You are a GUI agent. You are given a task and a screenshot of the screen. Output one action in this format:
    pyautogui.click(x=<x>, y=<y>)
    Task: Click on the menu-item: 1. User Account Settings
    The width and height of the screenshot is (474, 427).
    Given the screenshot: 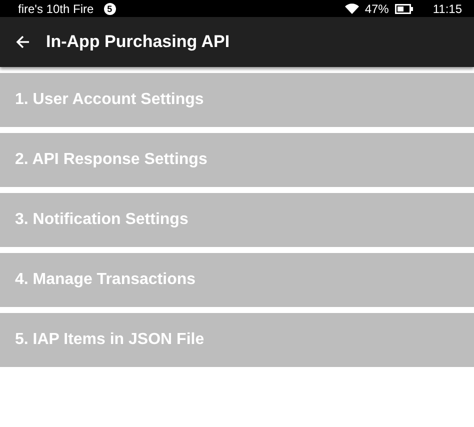 What is the action you would take?
    pyautogui.click(x=237, y=100)
    